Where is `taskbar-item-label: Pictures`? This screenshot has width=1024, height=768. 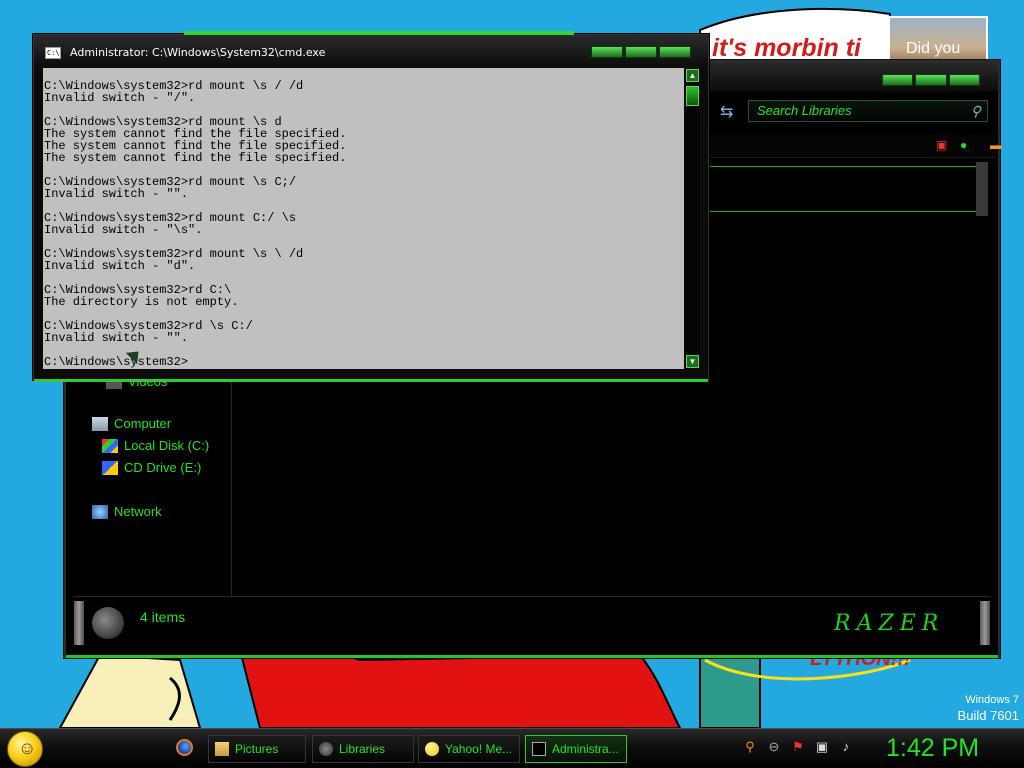 taskbar-item-label: Pictures is located at coordinates (257, 749).